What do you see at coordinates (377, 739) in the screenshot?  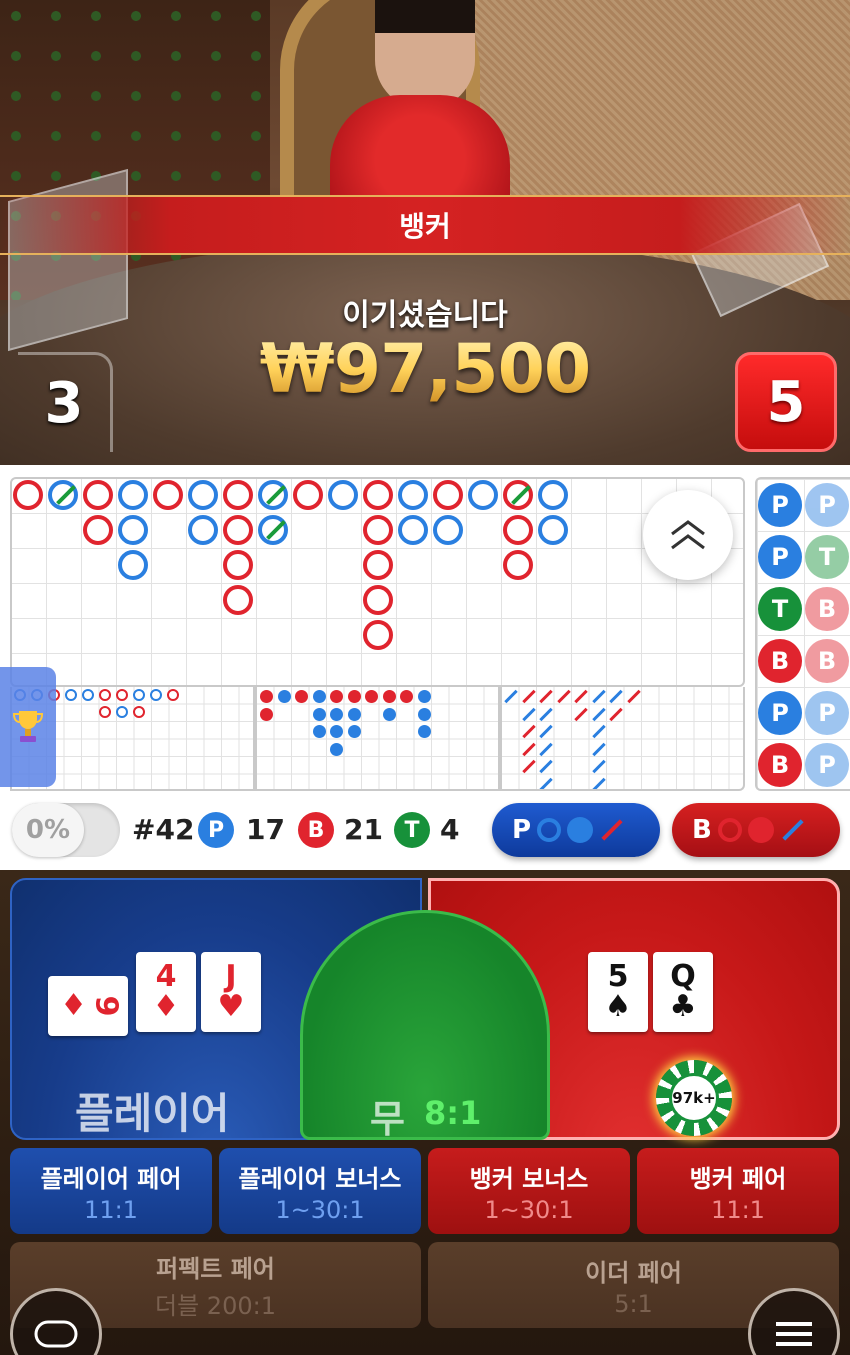 I see `small-road` at bounding box center [377, 739].